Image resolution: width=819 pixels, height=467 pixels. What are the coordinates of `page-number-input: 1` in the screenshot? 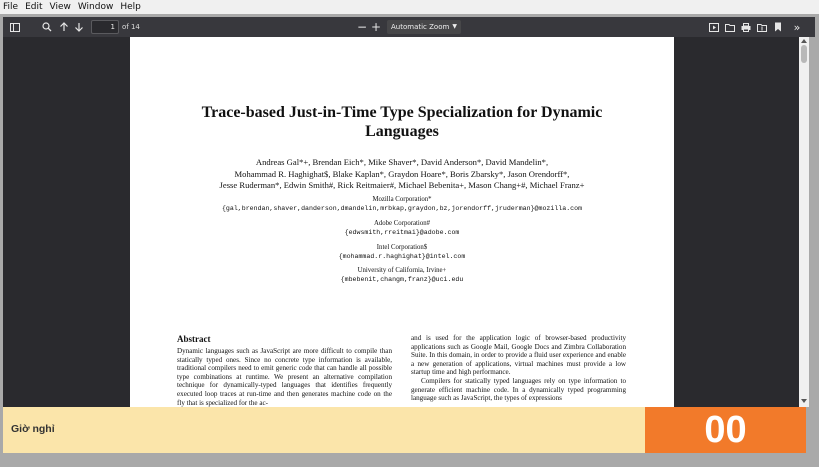 It's located at (105, 27).